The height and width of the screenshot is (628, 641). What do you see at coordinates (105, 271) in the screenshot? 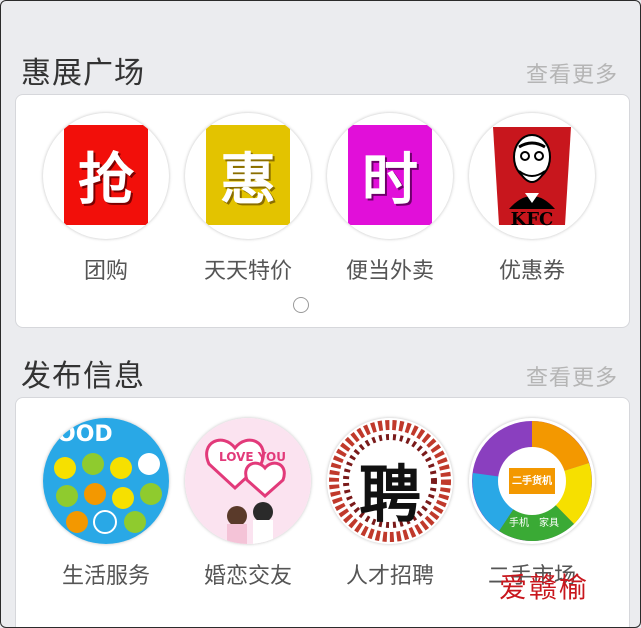
I see `promo-item-label: 团购` at bounding box center [105, 271].